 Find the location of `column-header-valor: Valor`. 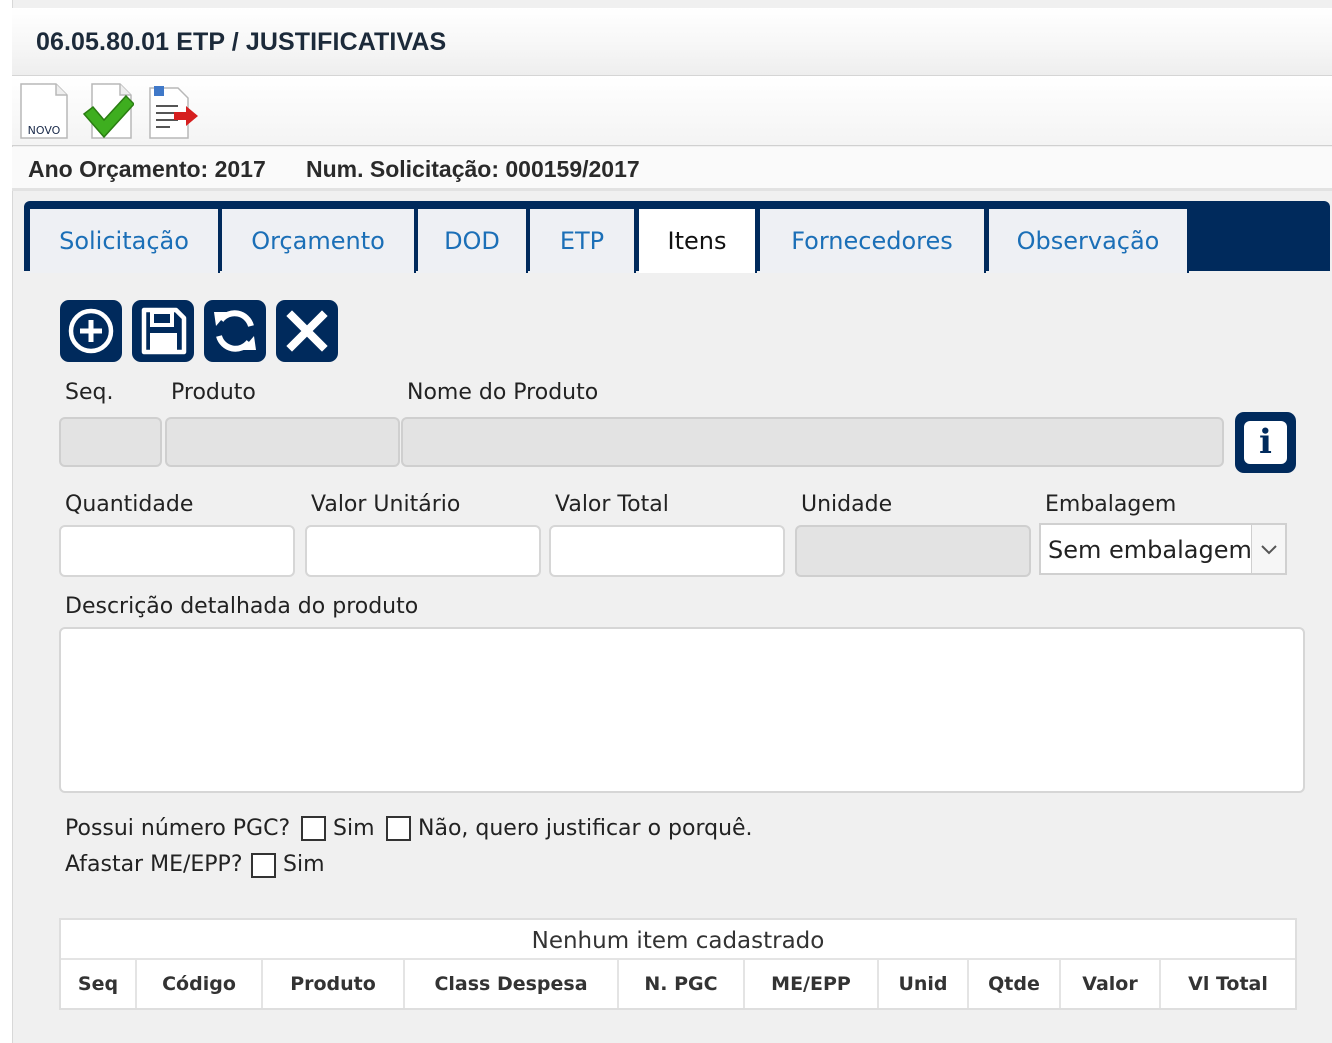

column-header-valor: Valor is located at coordinates (1111, 984).